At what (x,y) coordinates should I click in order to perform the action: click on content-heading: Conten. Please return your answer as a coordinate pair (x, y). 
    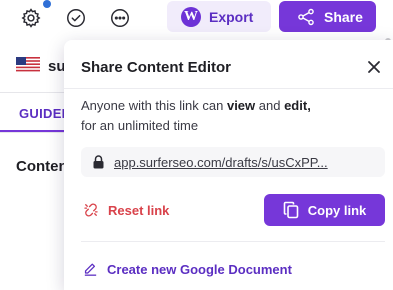
    Looking at the image, I should click on (42, 166).